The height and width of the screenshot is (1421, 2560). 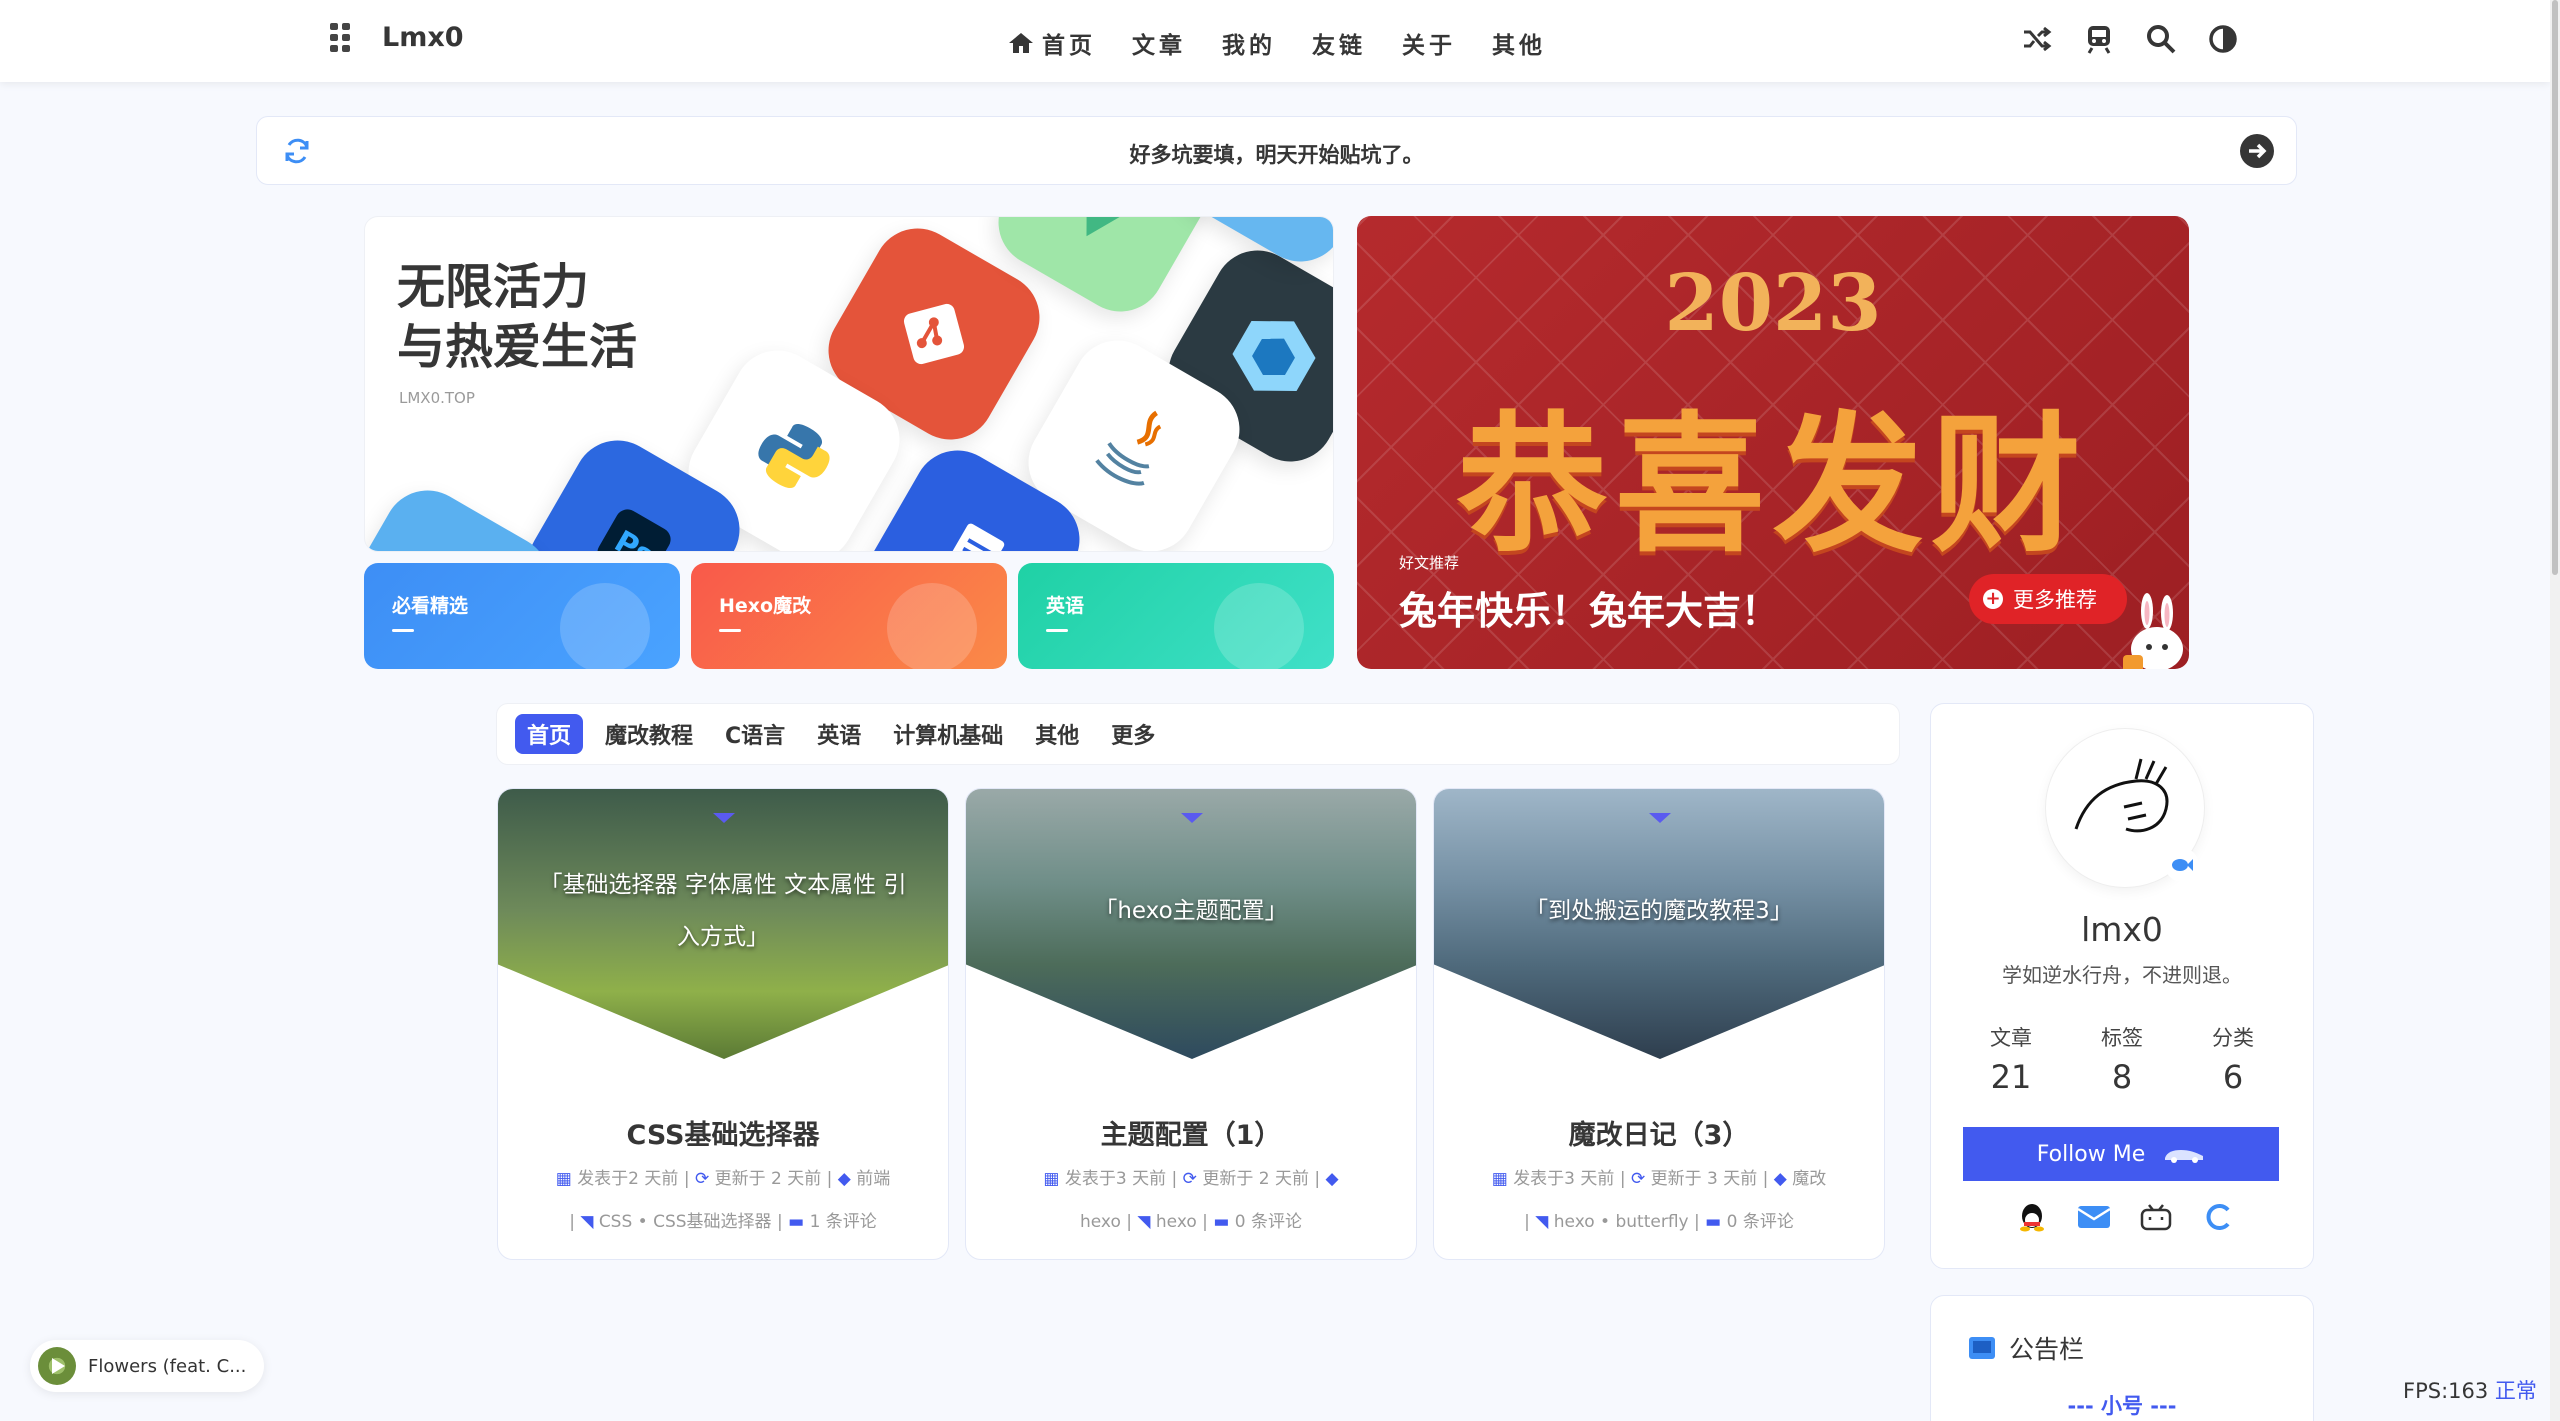 What do you see at coordinates (755, 734) in the screenshot?
I see `tab-c-language: C语言` at bounding box center [755, 734].